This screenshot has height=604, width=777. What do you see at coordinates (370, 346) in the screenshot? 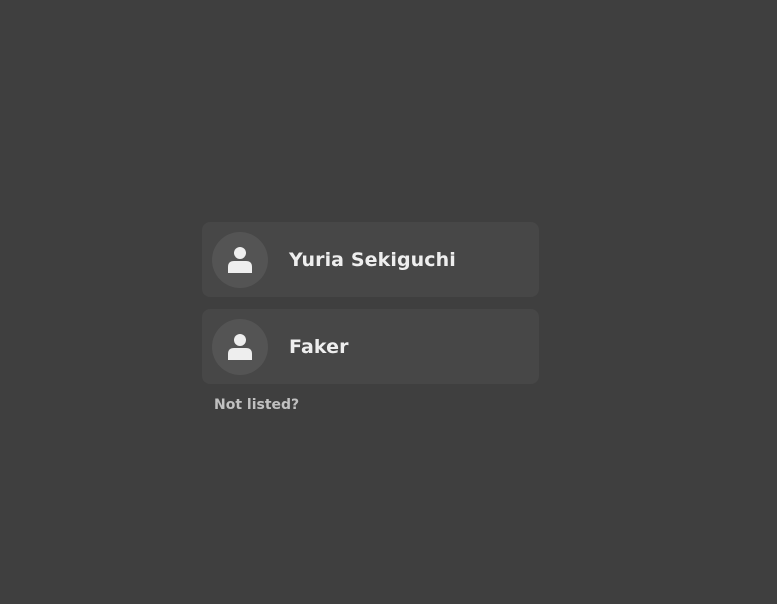
I see `user-item-faker: Faker` at bounding box center [370, 346].